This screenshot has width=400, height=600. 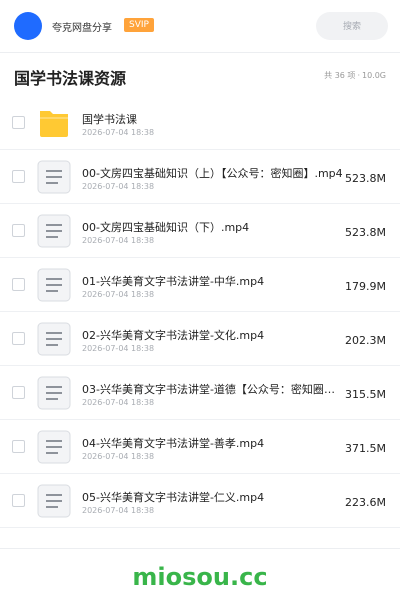 I want to click on search-button: 搜索, so click(x=352, y=26).